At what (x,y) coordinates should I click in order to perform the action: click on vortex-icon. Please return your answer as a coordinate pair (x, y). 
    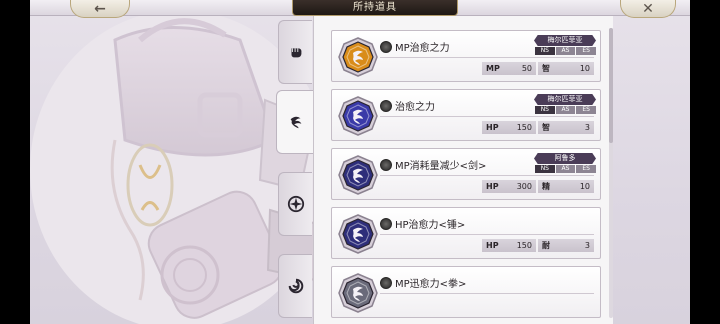
    Looking at the image, I should click on (295, 286).